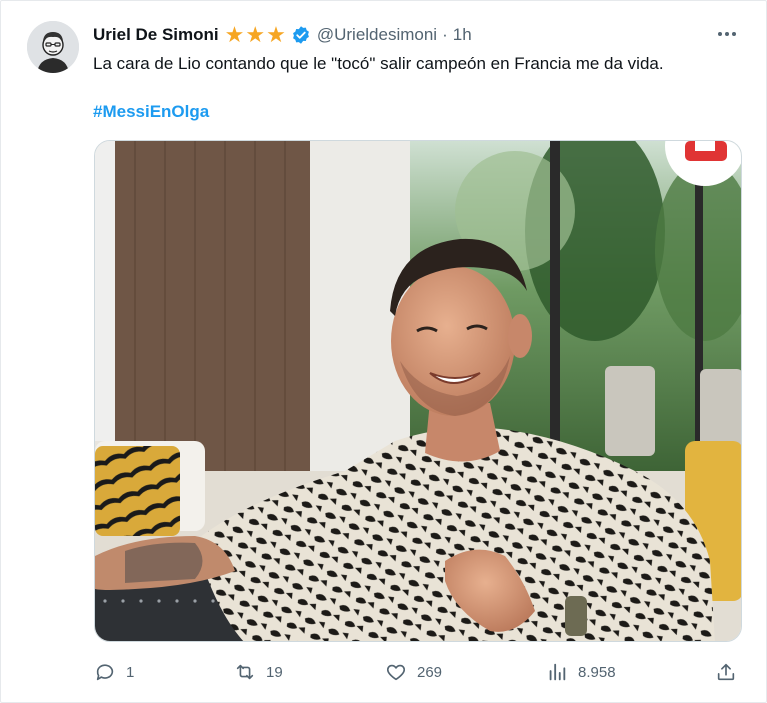 The height and width of the screenshot is (703, 767). I want to click on tweet-timestamp: 1h, so click(462, 35).